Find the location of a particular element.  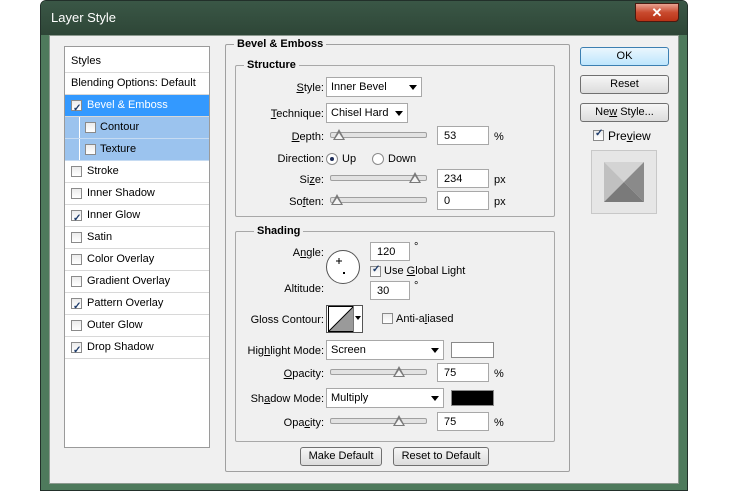

style-value: Inner Bevel is located at coordinates (359, 87).